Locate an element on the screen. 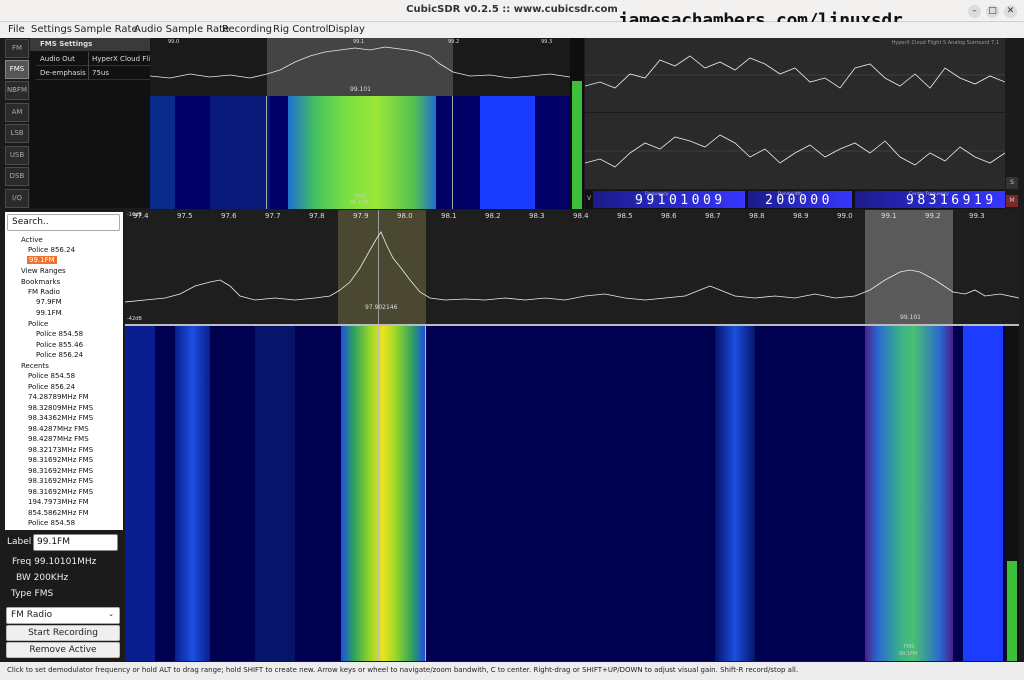  waterfall-speed-meter is located at coordinates (1012, 493).